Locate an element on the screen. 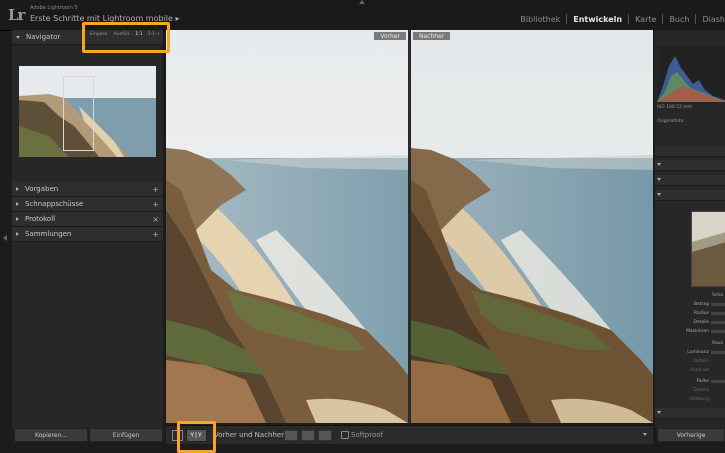 The image size is (725, 453). section-label: Vorgaben is located at coordinates (42, 189).